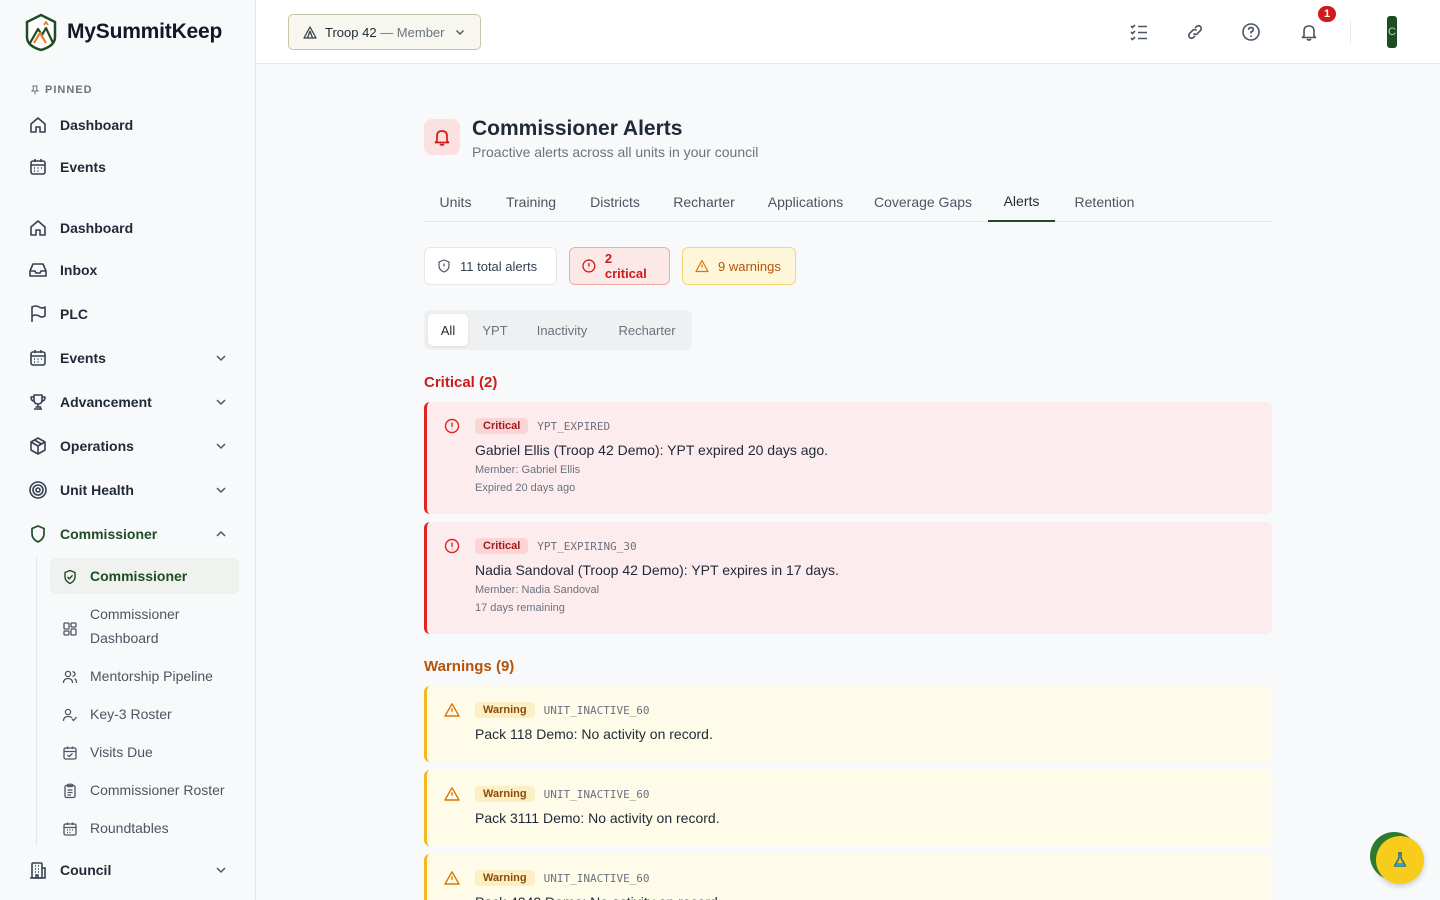  I want to click on divider, so click(1350, 32).